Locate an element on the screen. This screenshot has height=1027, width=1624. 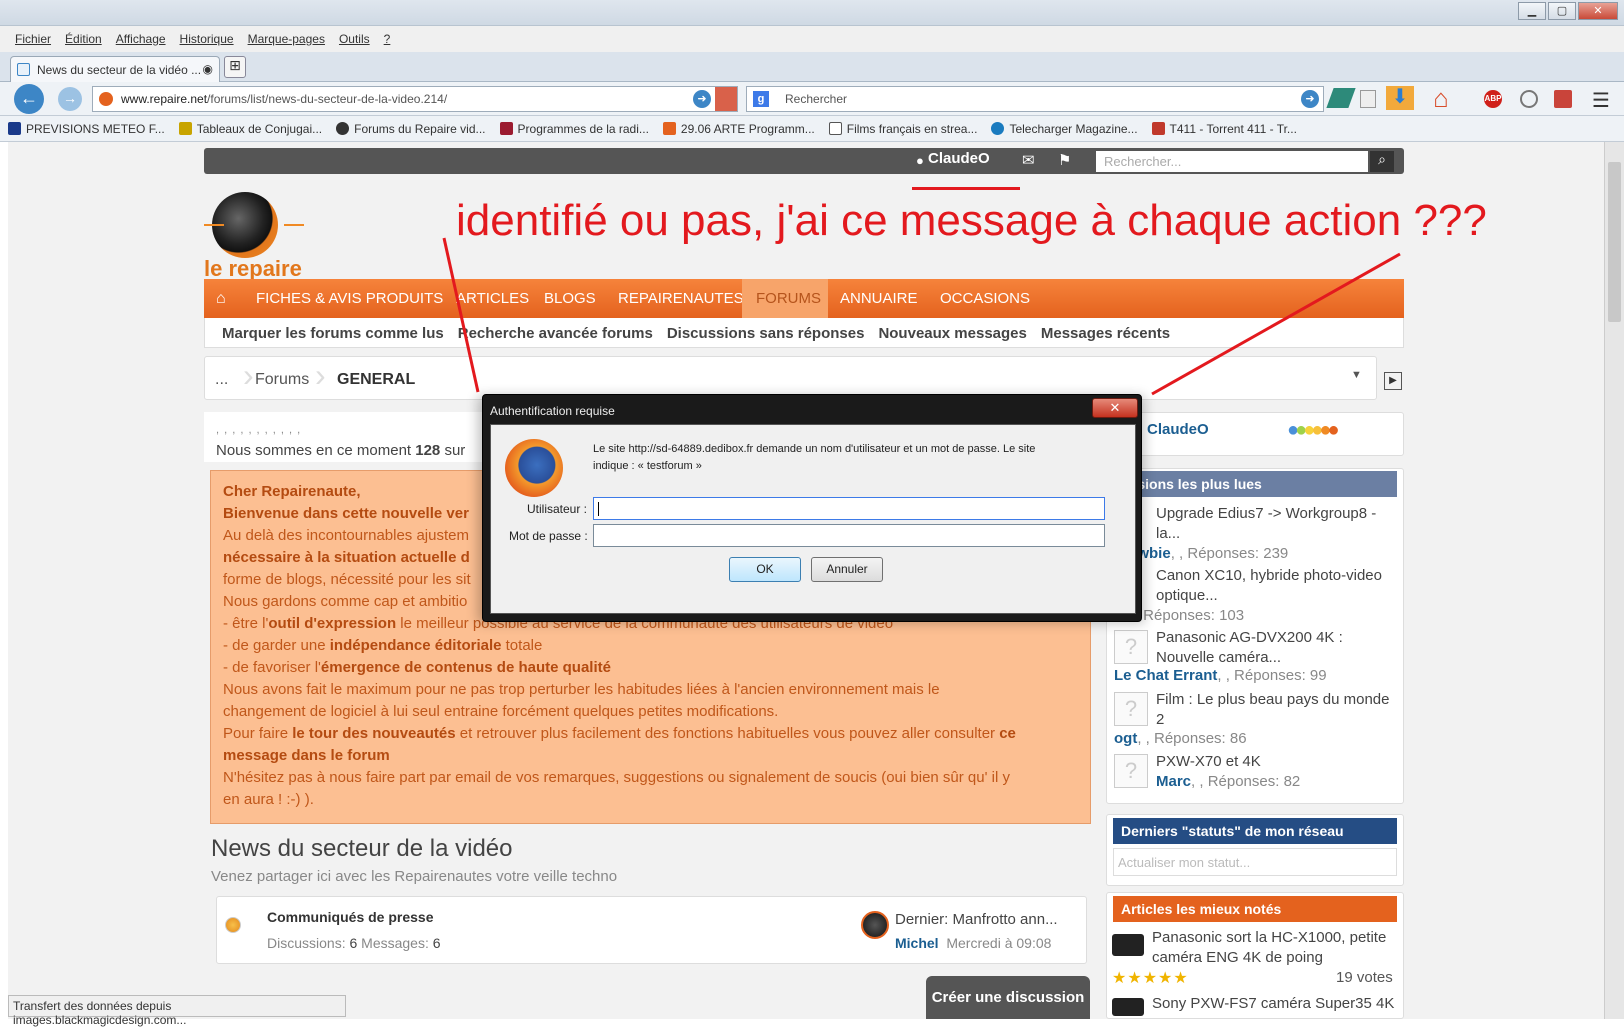
firefox-icon is located at coordinates (534, 468).